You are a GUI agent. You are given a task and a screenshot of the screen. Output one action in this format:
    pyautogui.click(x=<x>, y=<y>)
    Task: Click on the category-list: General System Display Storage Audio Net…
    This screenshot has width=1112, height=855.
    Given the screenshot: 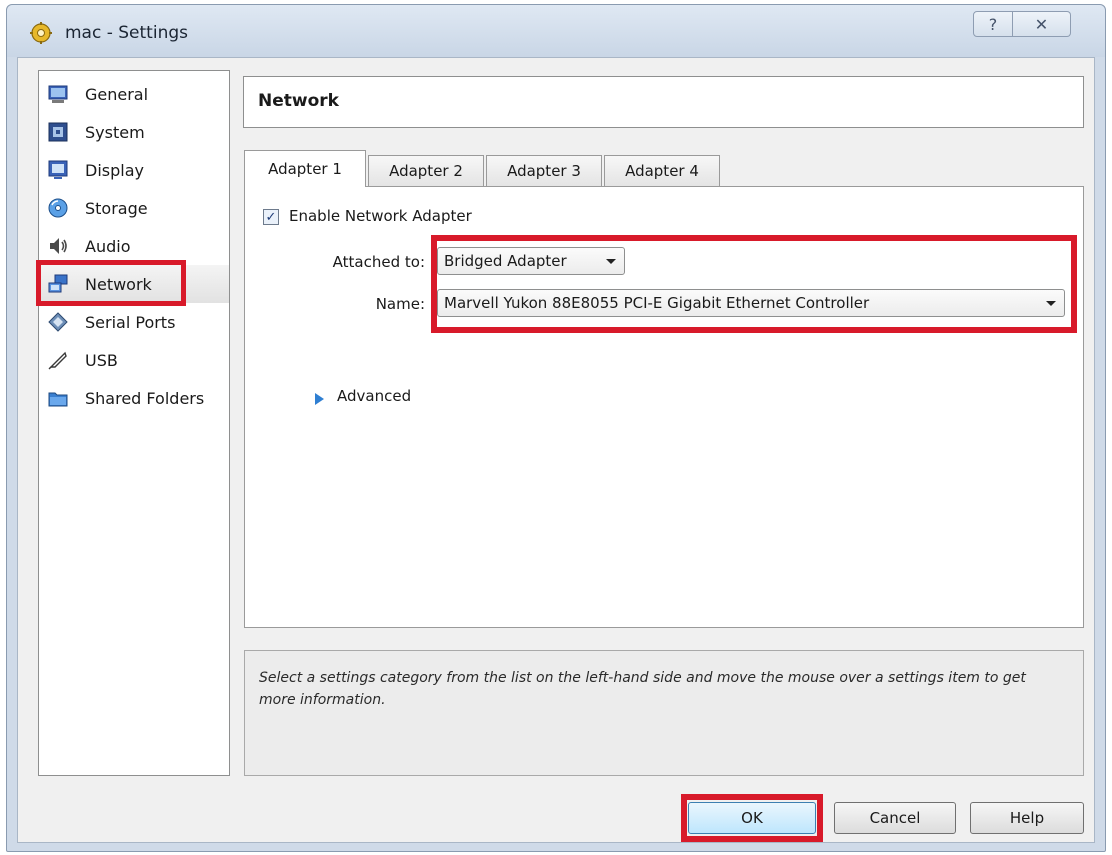 What is the action you would take?
    pyautogui.click(x=134, y=423)
    